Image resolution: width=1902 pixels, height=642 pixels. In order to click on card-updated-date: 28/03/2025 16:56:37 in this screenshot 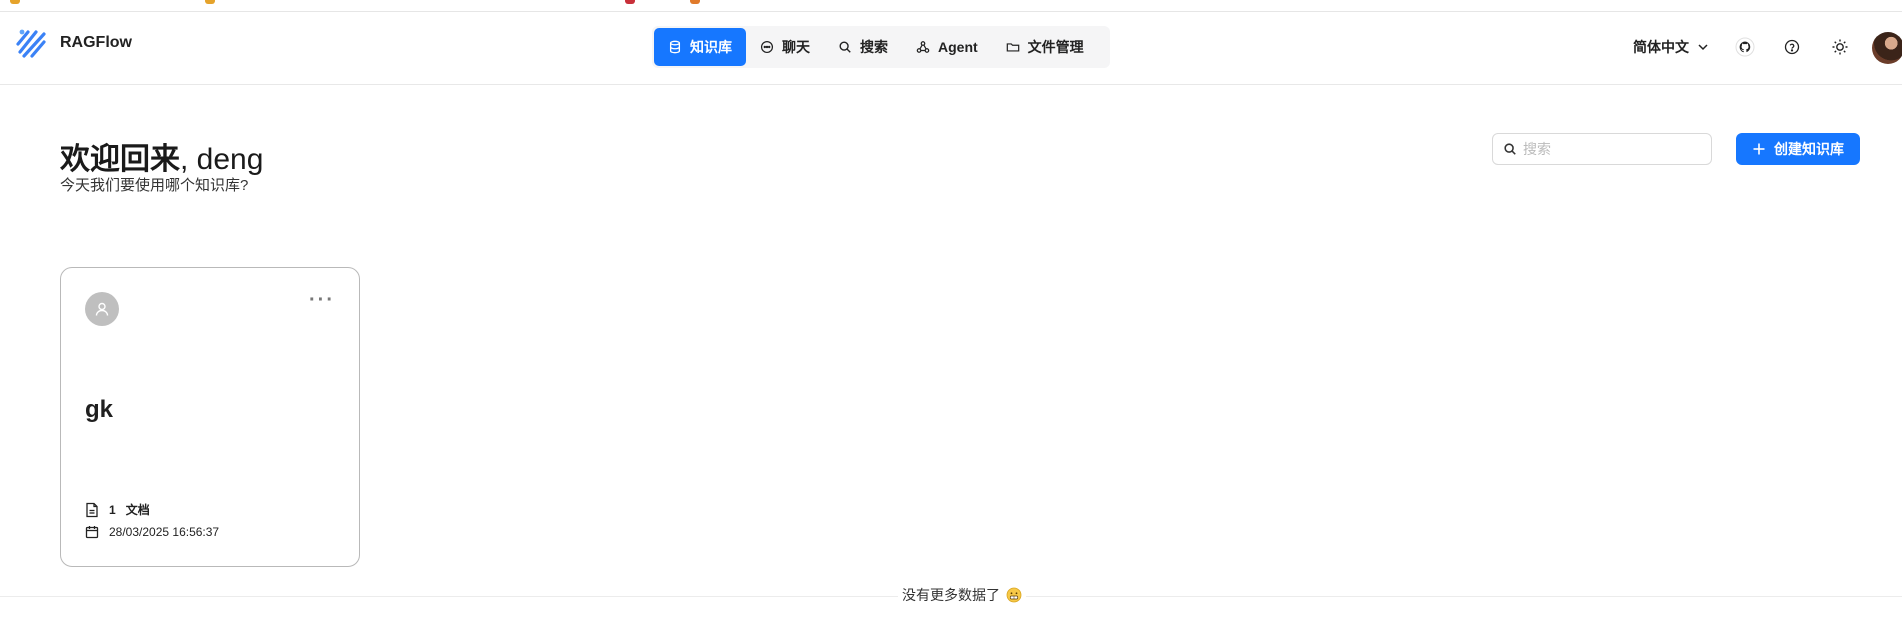, I will do `click(152, 532)`.